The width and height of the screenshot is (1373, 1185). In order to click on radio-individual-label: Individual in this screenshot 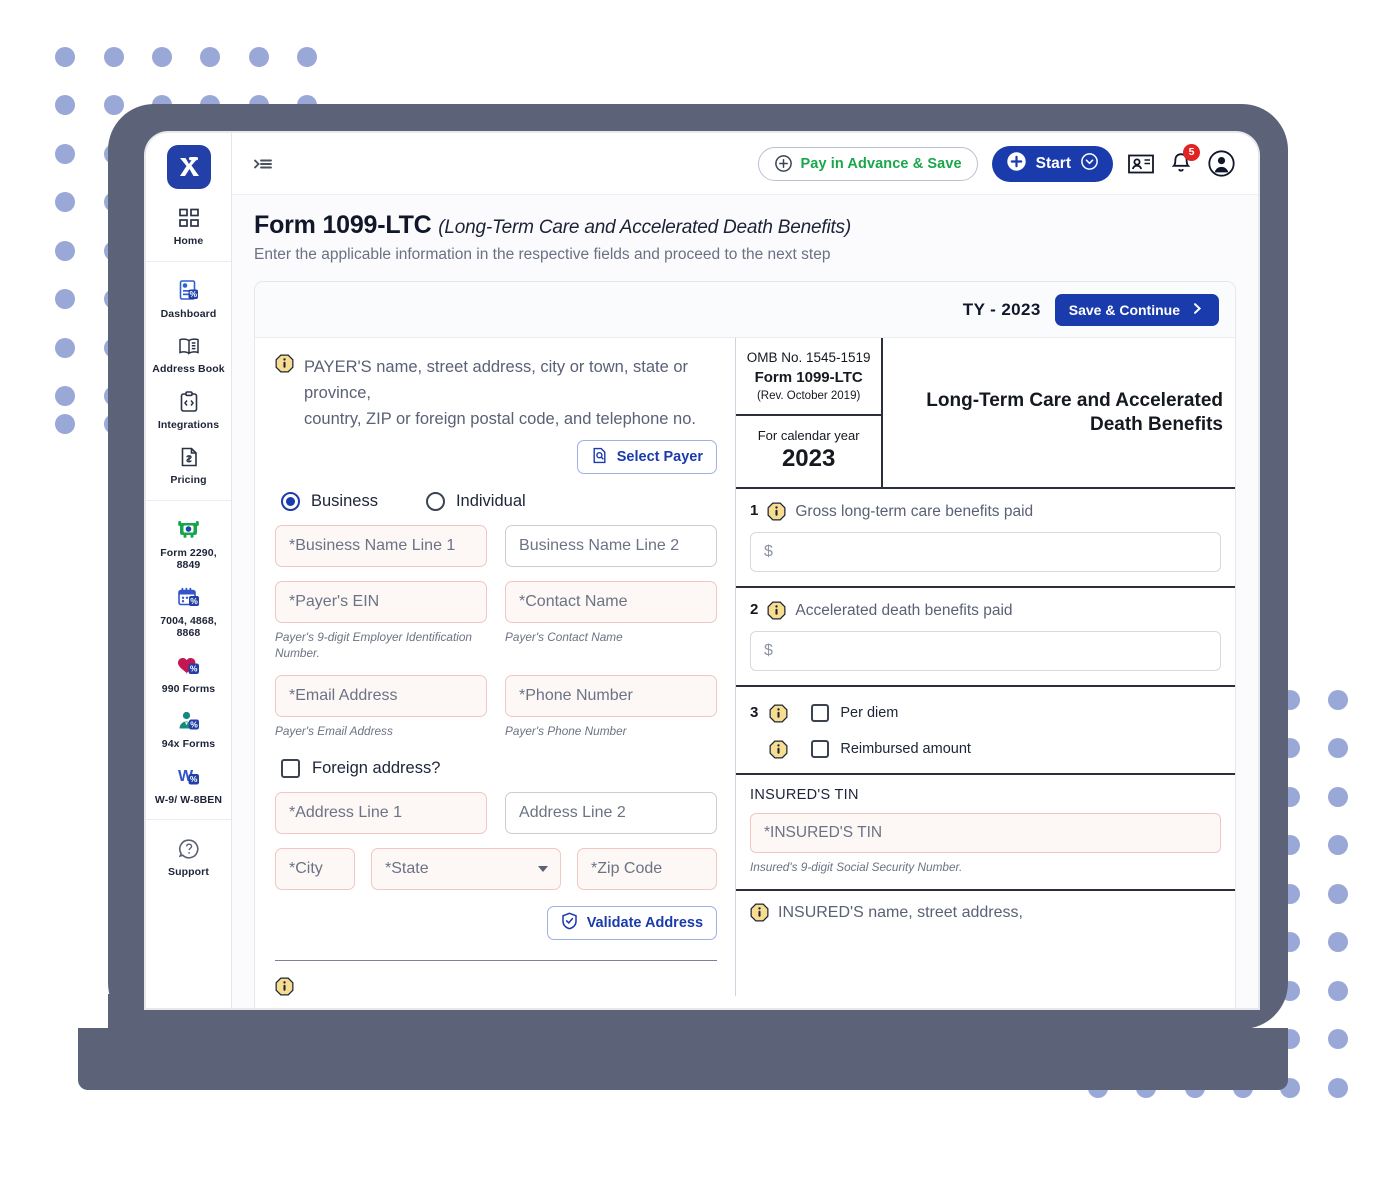, I will do `click(490, 501)`.